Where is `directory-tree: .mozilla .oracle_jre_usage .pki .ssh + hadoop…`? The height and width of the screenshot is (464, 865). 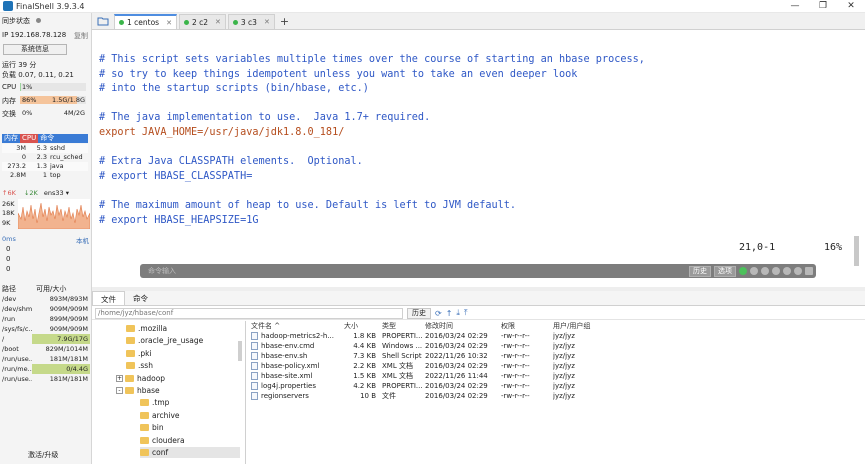 directory-tree: .mozilla .oracle_jre_usage .pki .ssh + hadoop… is located at coordinates (169, 392).